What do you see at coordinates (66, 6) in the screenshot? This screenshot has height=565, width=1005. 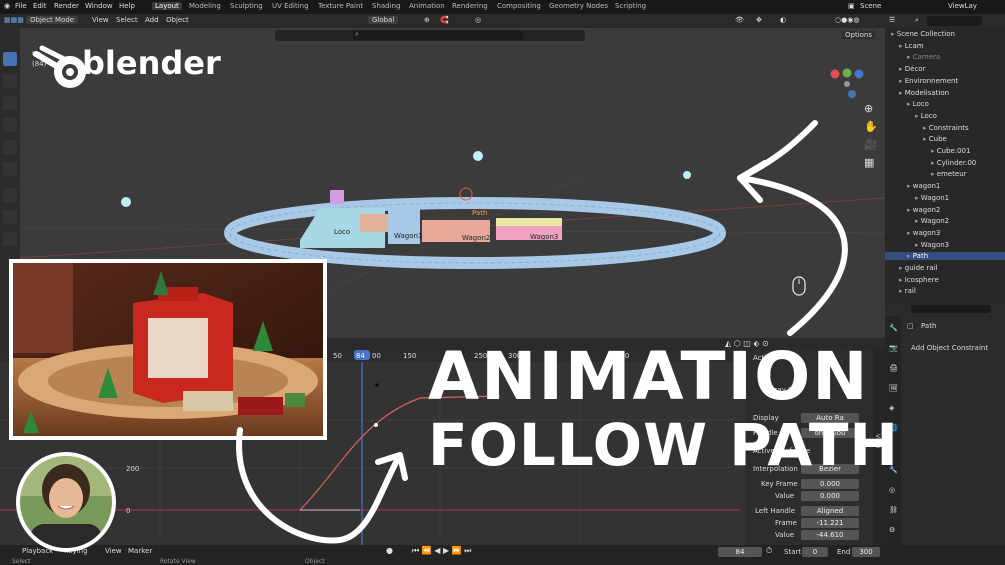 I see `menu-render: Render` at bounding box center [66, 6].